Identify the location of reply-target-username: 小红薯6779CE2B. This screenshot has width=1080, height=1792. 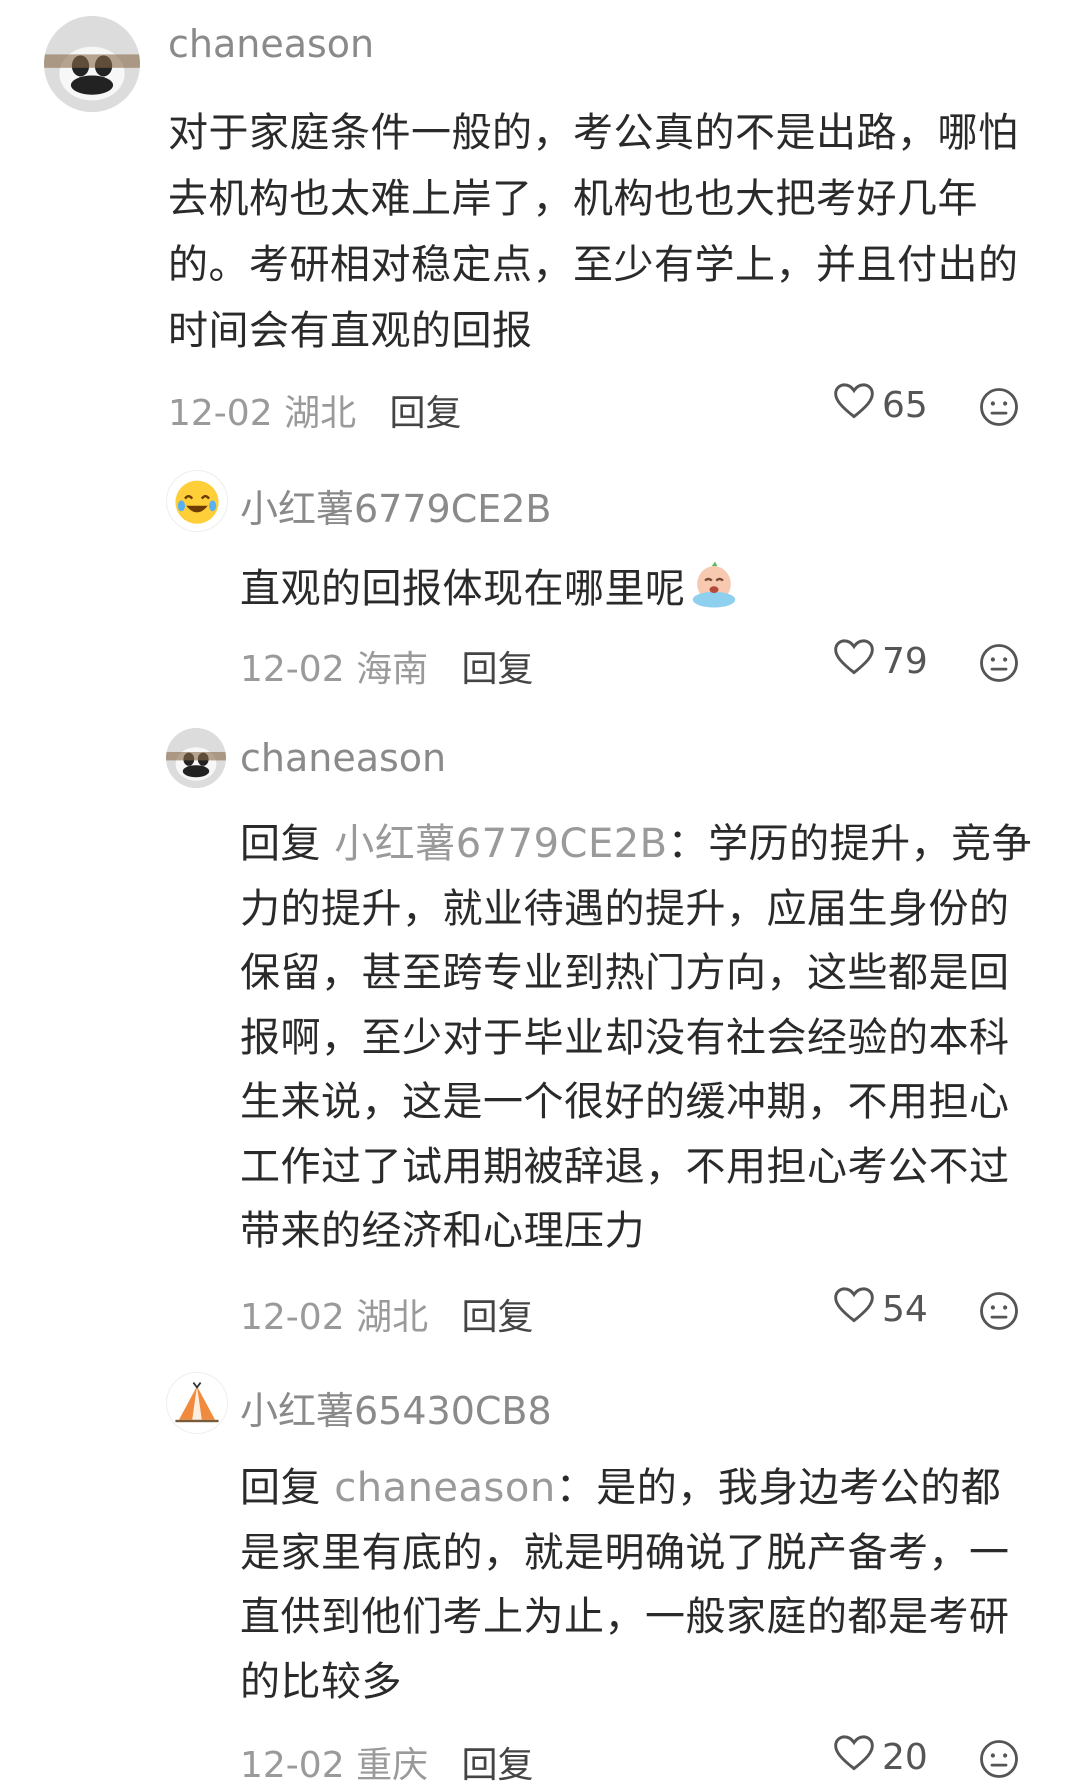
(500, 844).